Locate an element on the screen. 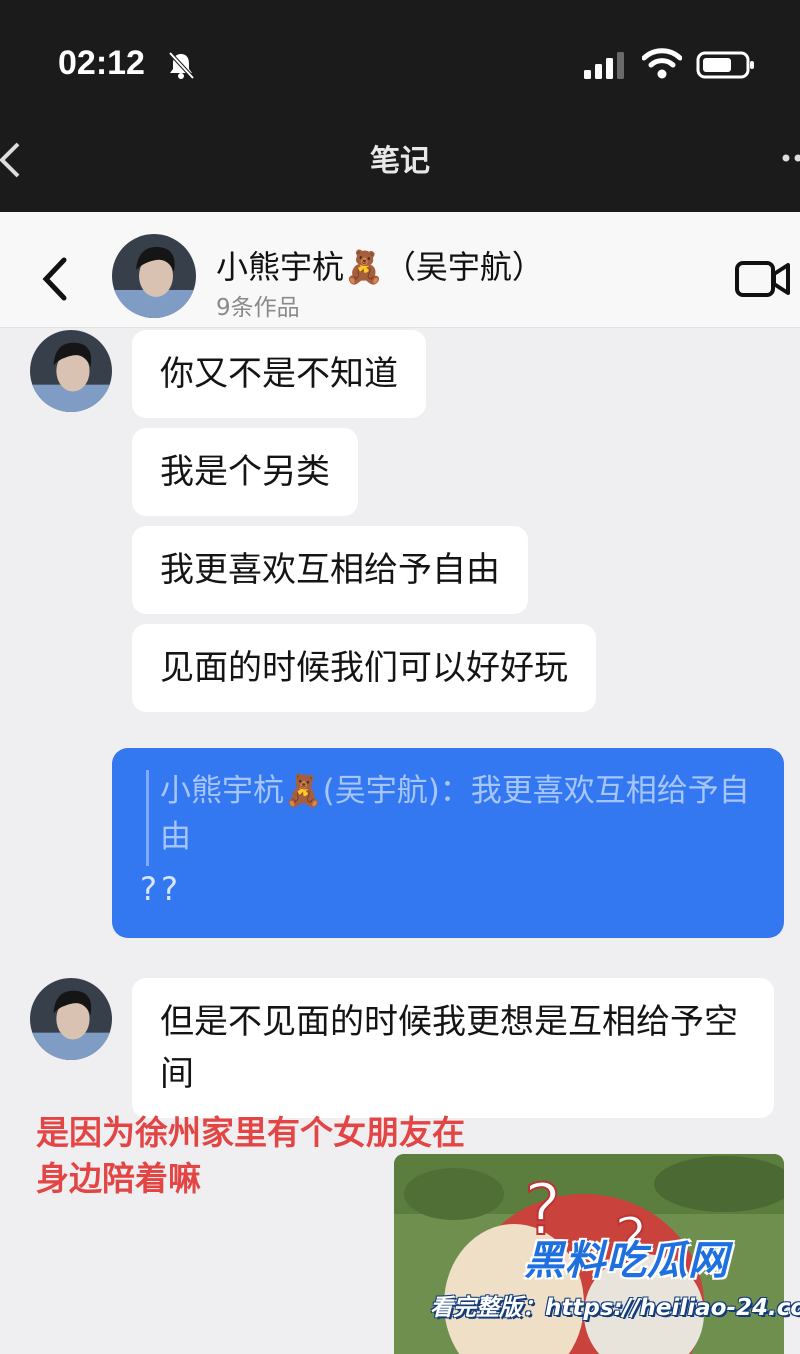 The height and width of the screenshot is (1354, 800). watermark-link: 看完整版：https://heiliao-24.com is located at coordinates (615, 1308).